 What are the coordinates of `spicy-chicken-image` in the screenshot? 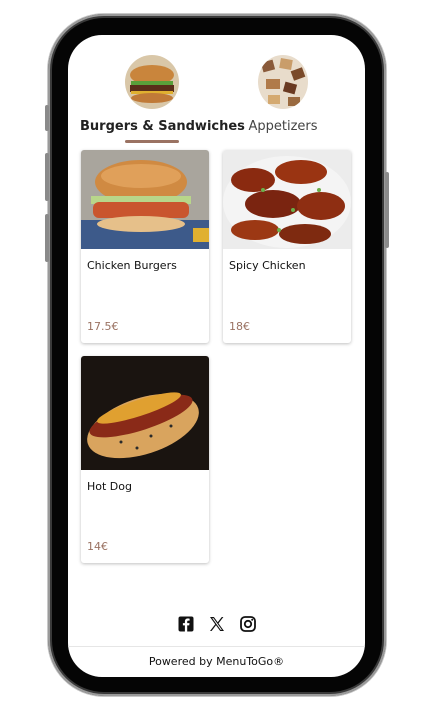 It's located at (287, 199).